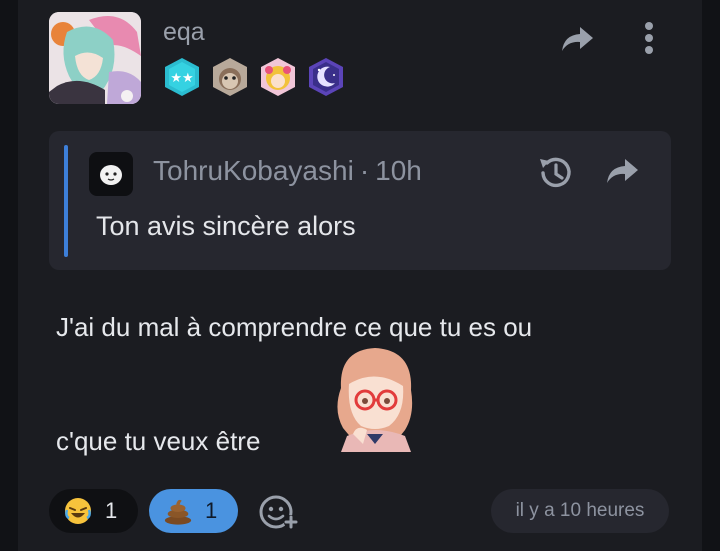 The image size is (720, 551). What do you see at coordinates (623, 173) in the screenshot?
I see `quote-share-icon` at bounding box center [623, 173].